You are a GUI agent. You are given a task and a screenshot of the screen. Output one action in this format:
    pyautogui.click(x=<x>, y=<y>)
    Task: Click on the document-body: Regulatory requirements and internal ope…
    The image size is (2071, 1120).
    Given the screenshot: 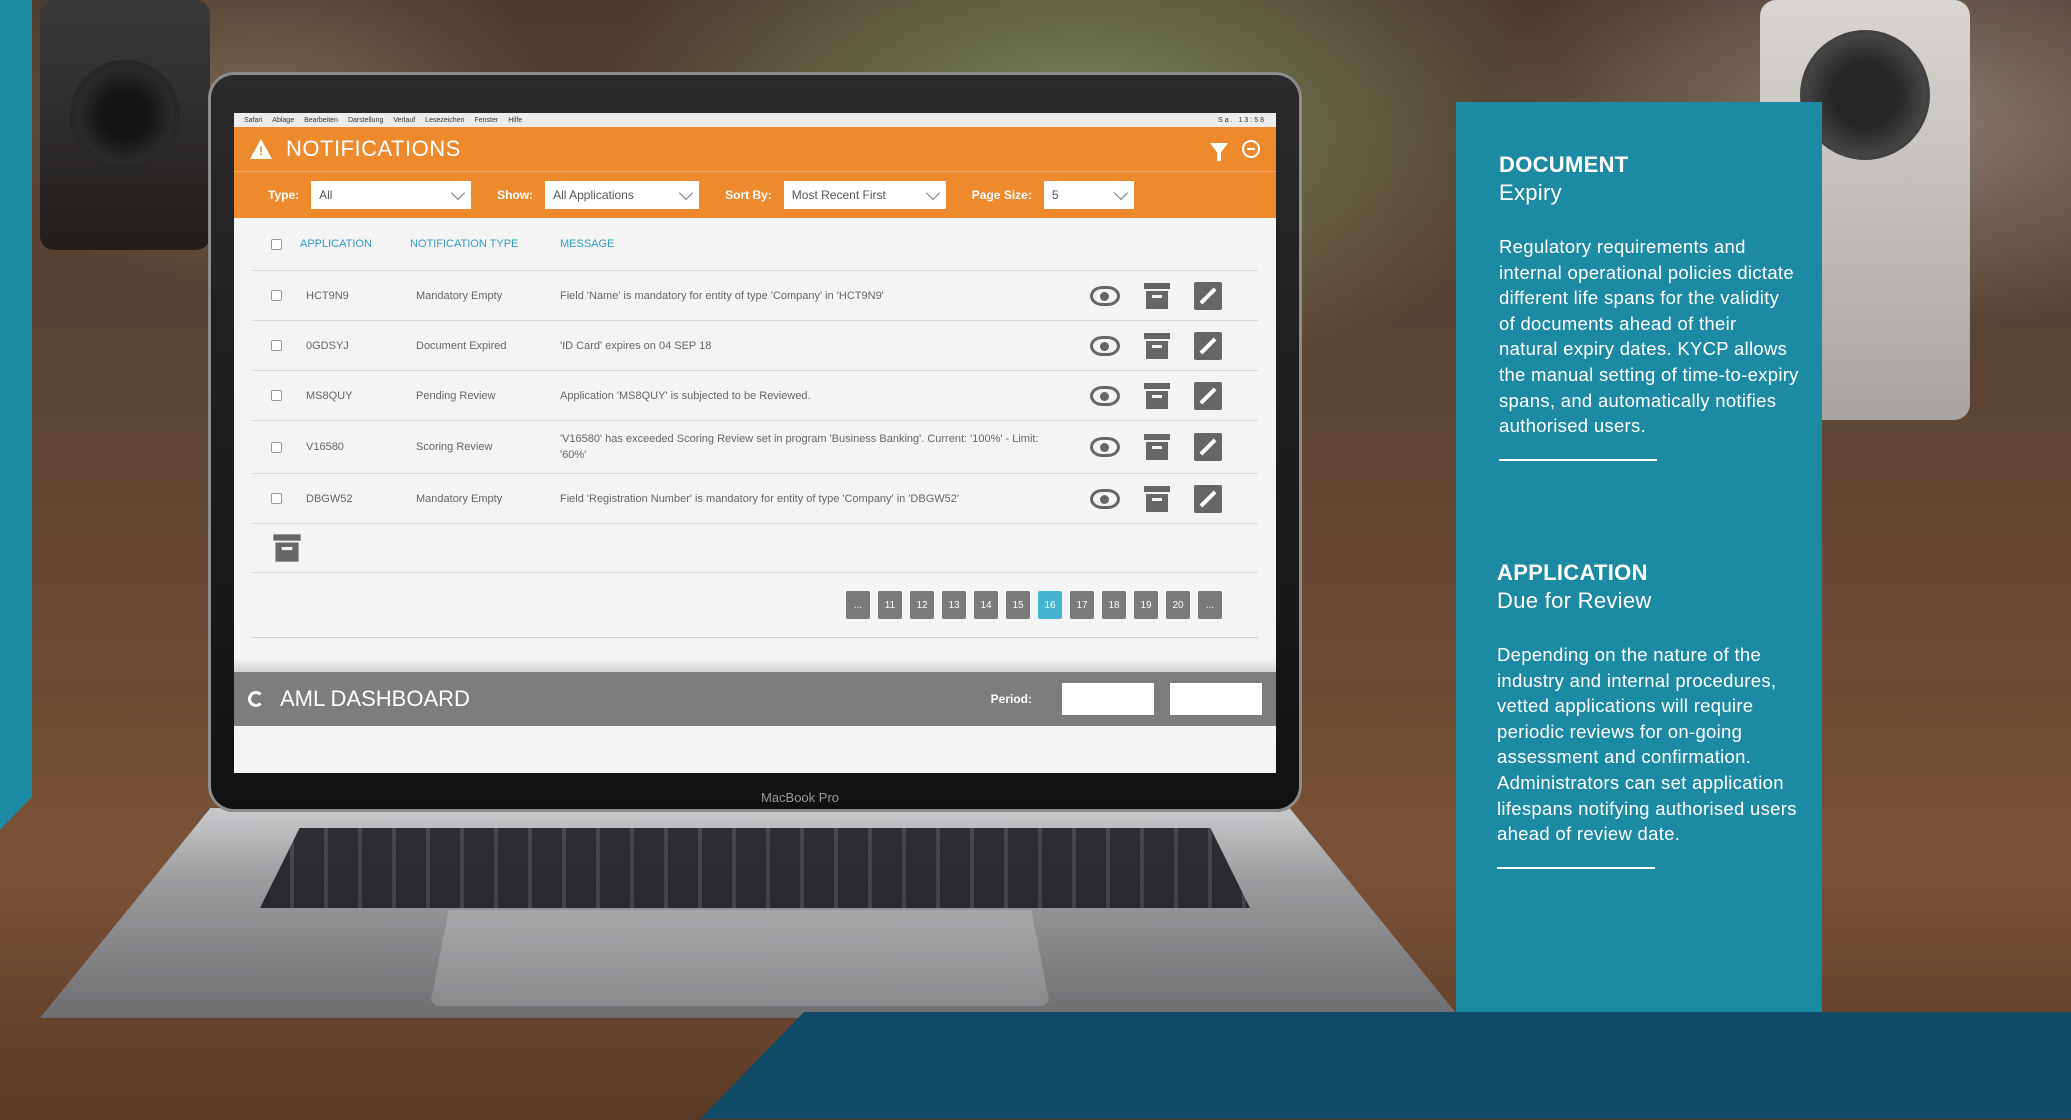 What is the action you would take?
    pyautogui.click(x=1649, y=336)
    